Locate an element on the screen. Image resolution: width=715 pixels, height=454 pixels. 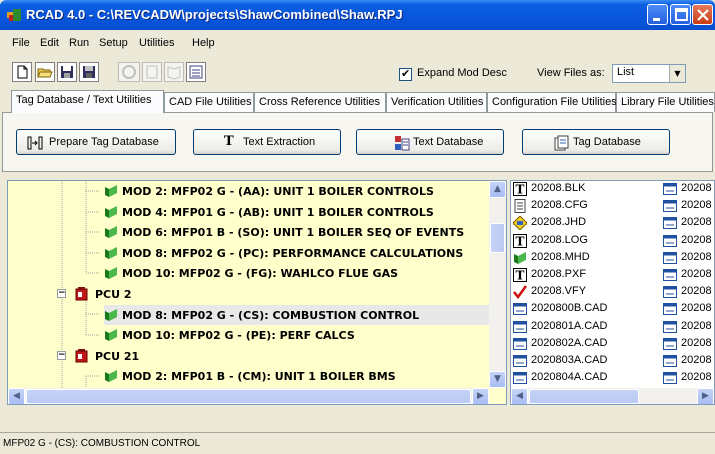
text-database-label: Text Database is located at coordinates (448, 142).